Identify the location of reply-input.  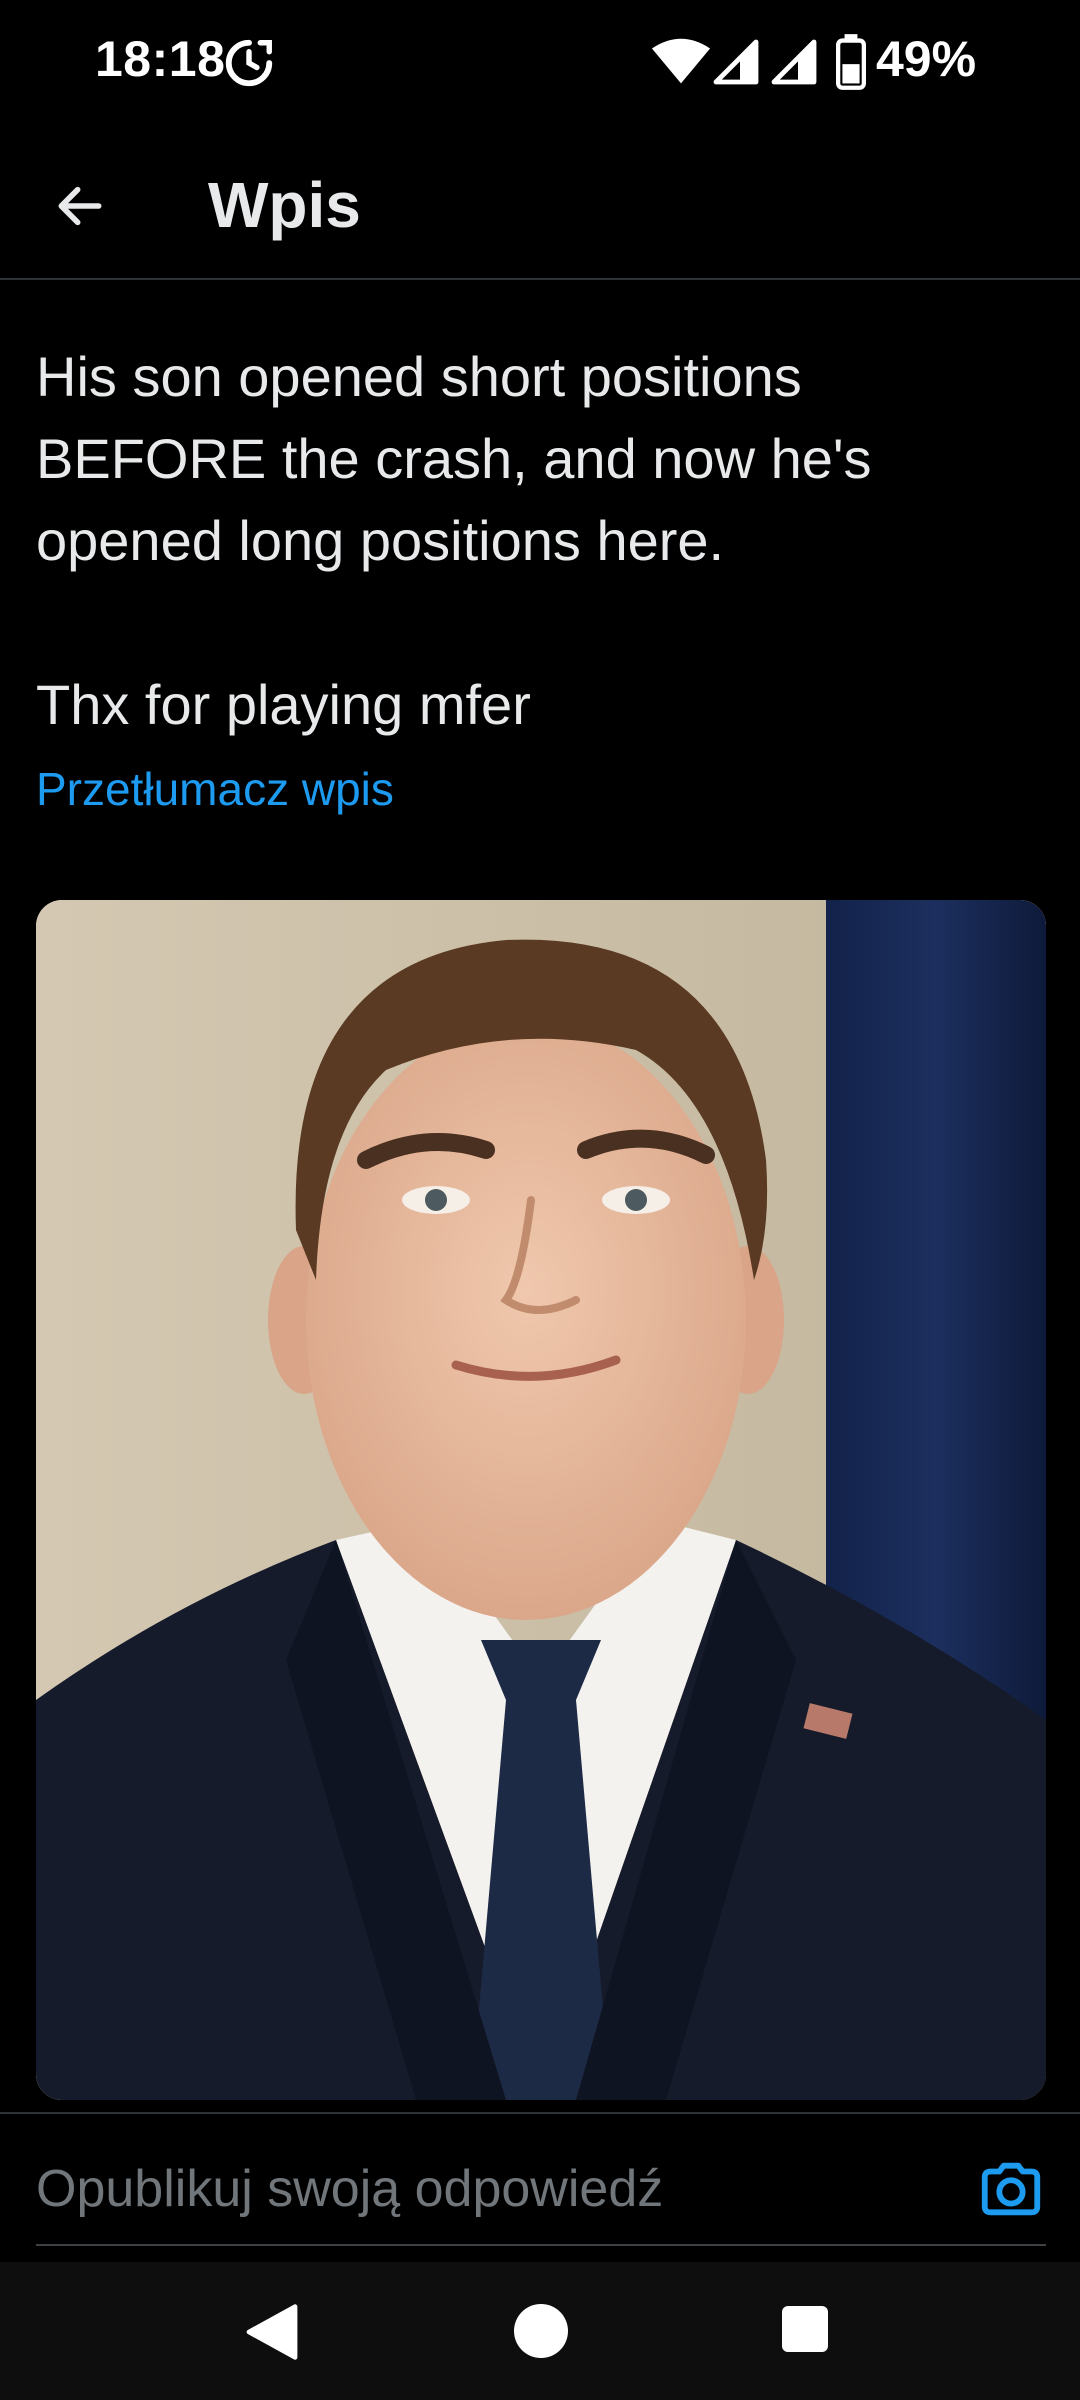
(486, 2189).